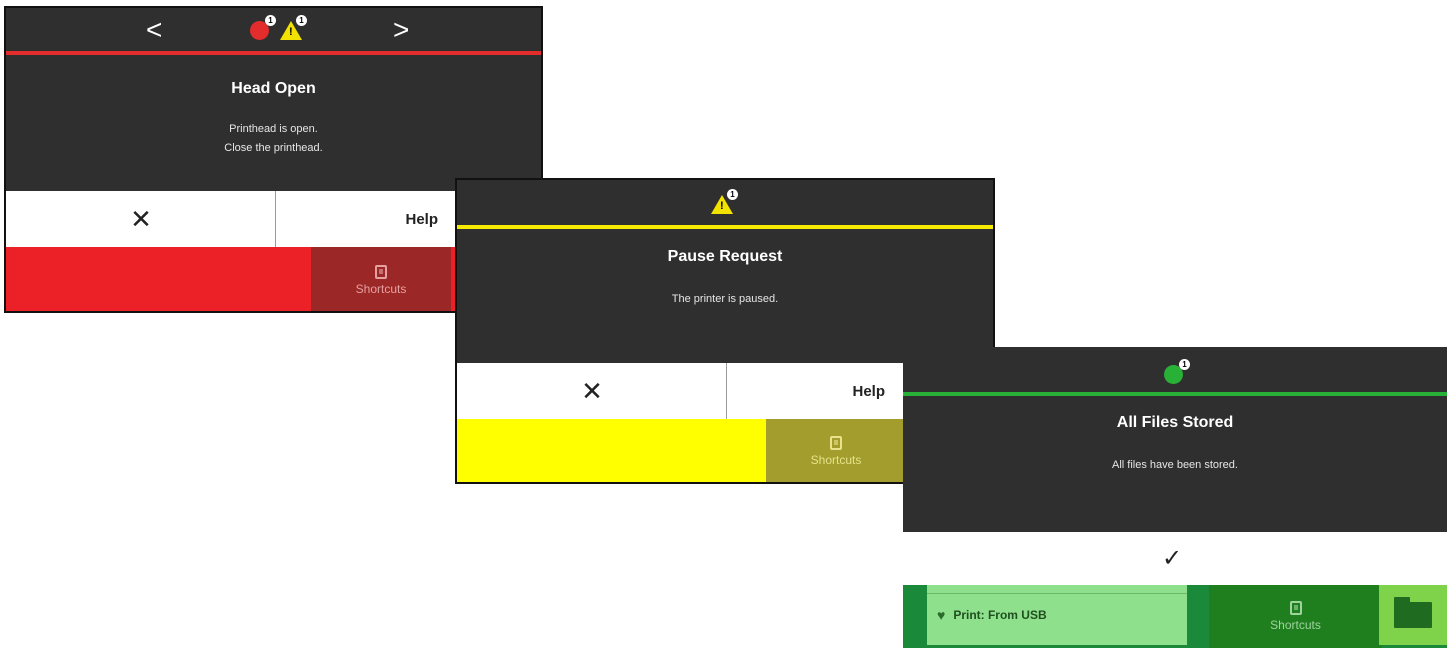 The height and width of the screenshot is (648, 1447). I want to click on alert-message-line1: All files have been stored., so click(1175, 465).